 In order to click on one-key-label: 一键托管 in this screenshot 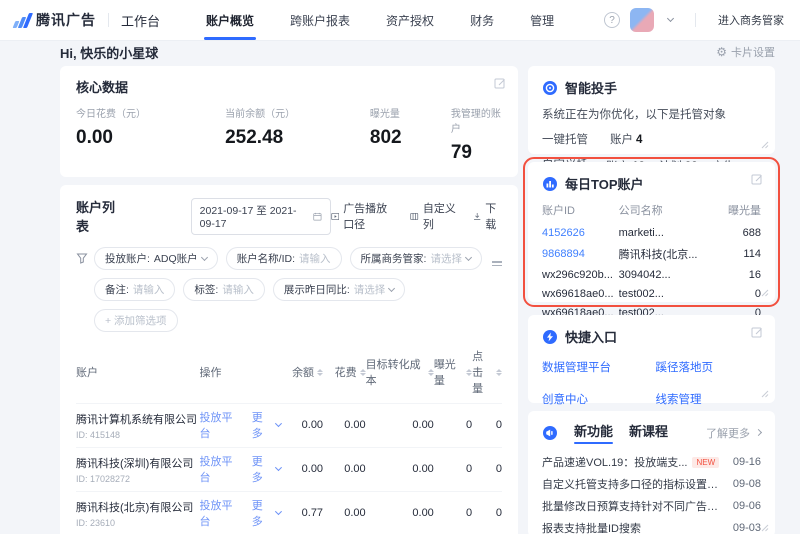, I will do `click(565, 140)`.